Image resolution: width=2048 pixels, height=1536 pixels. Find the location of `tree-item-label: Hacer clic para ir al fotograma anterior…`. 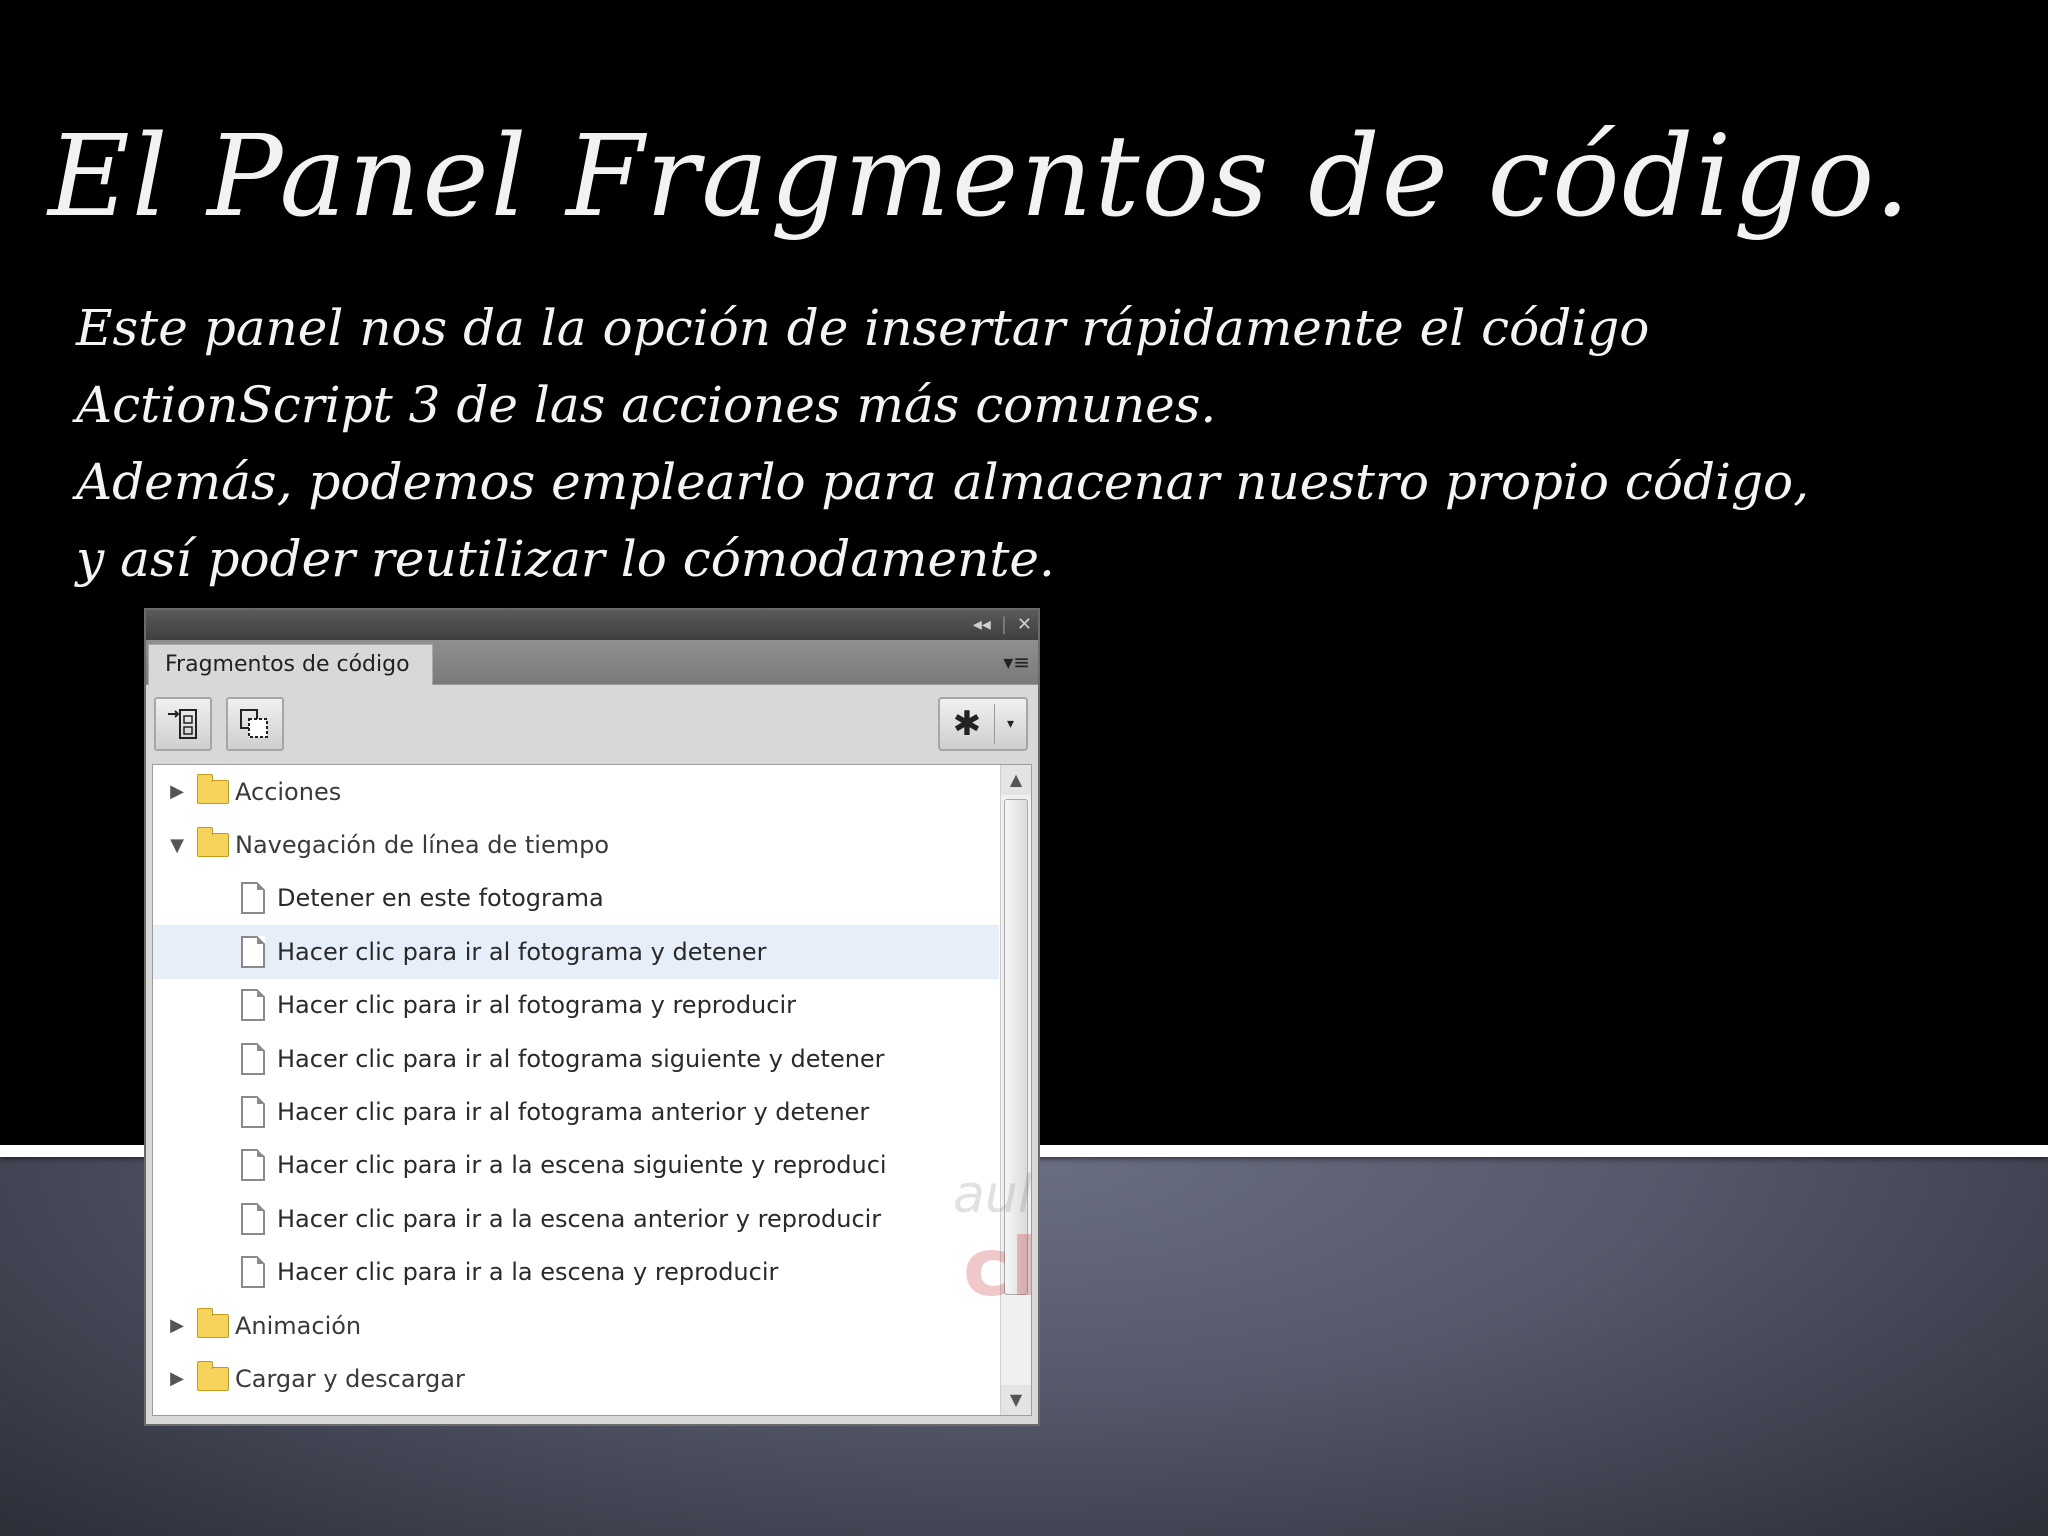

tree-item-label: Hacer clic para ir al fotograma anterior… is located at coordinates (573, 1112).